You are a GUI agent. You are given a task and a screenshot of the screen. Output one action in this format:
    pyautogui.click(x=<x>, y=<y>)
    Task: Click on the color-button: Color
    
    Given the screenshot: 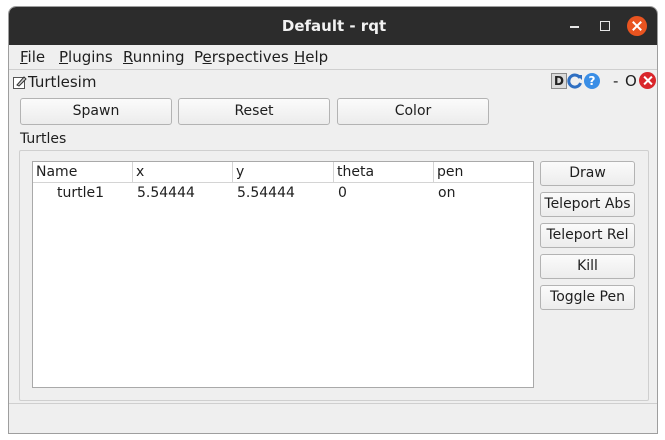 What is the action you would take?
    pyautogui.click(x=413, y=111)
    